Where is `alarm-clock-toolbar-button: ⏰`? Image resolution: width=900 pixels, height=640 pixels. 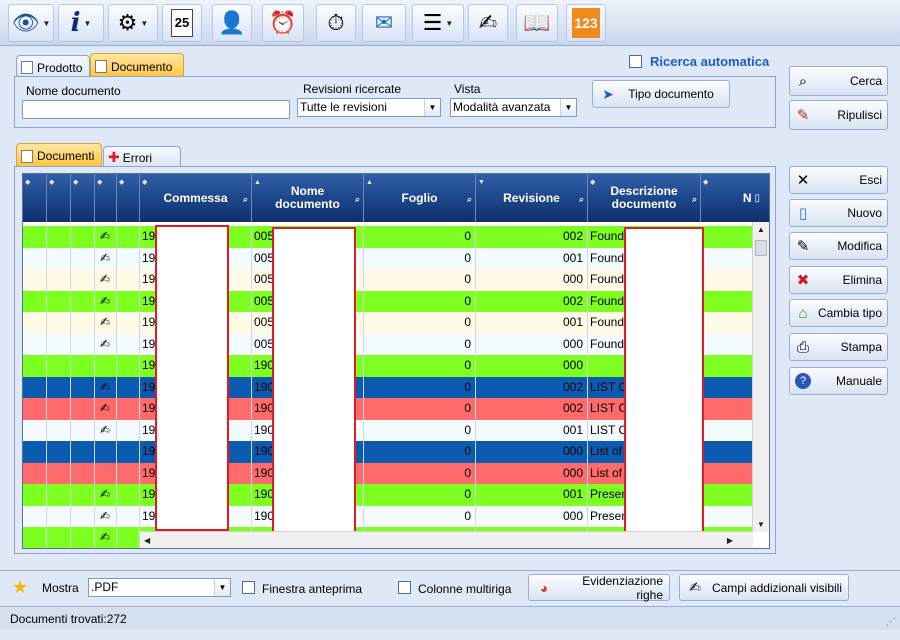 alarm-clock-toolbar-button: ⏰ is located at coordinates (283, 23).